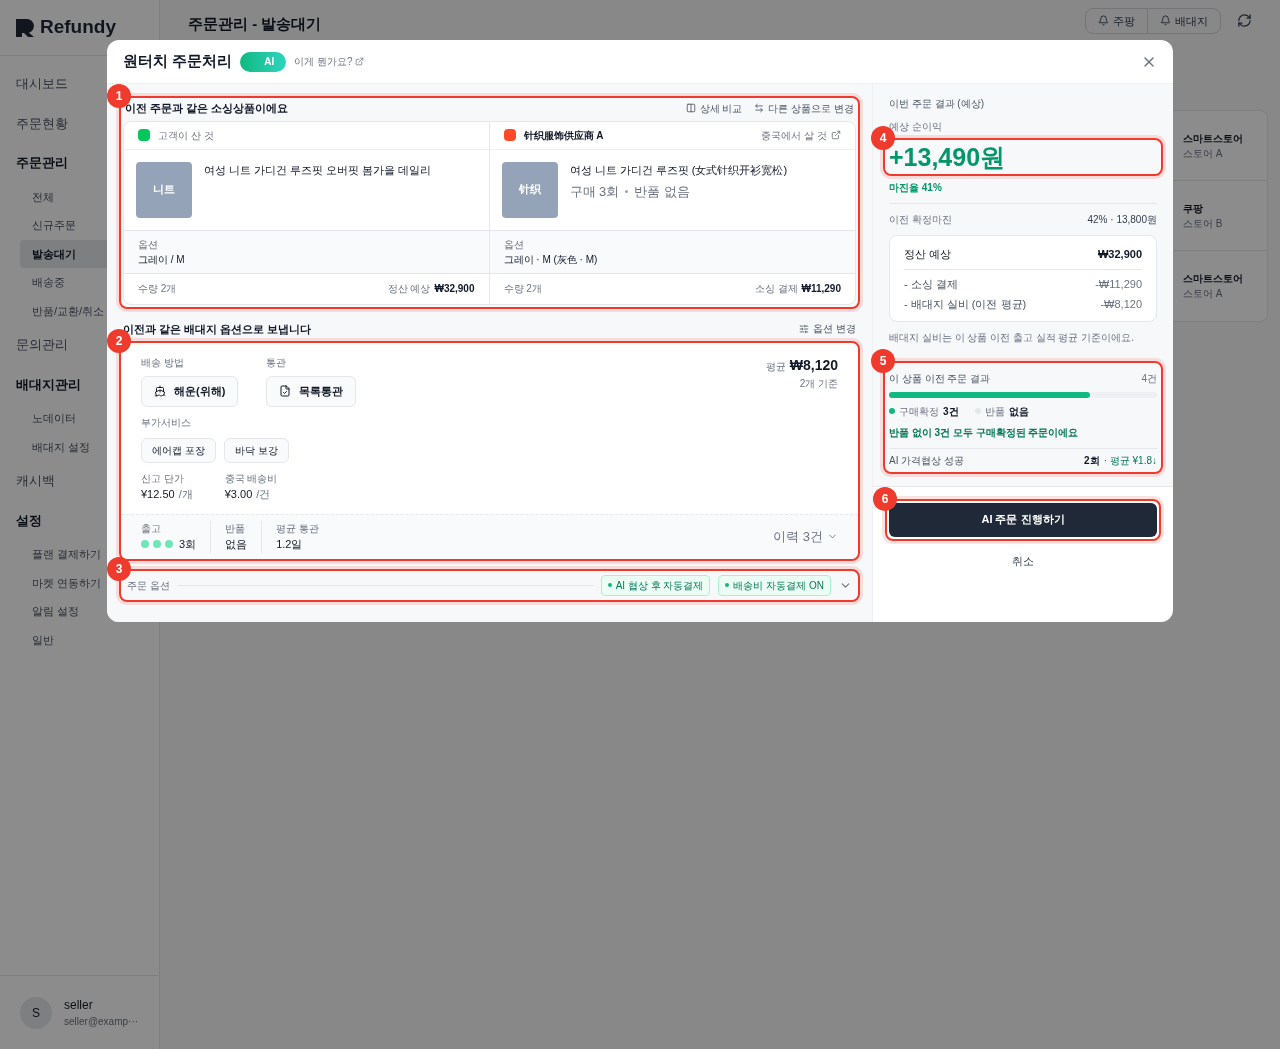 The width and height of the screenshot is (1280, 1049). What do you see at coordinates (678, 170) in the screenshot?
I see `product-name: 여성 니트 가디건 루즈핏 (女式针织开衫宽松)` at bounding box center [678, 170].